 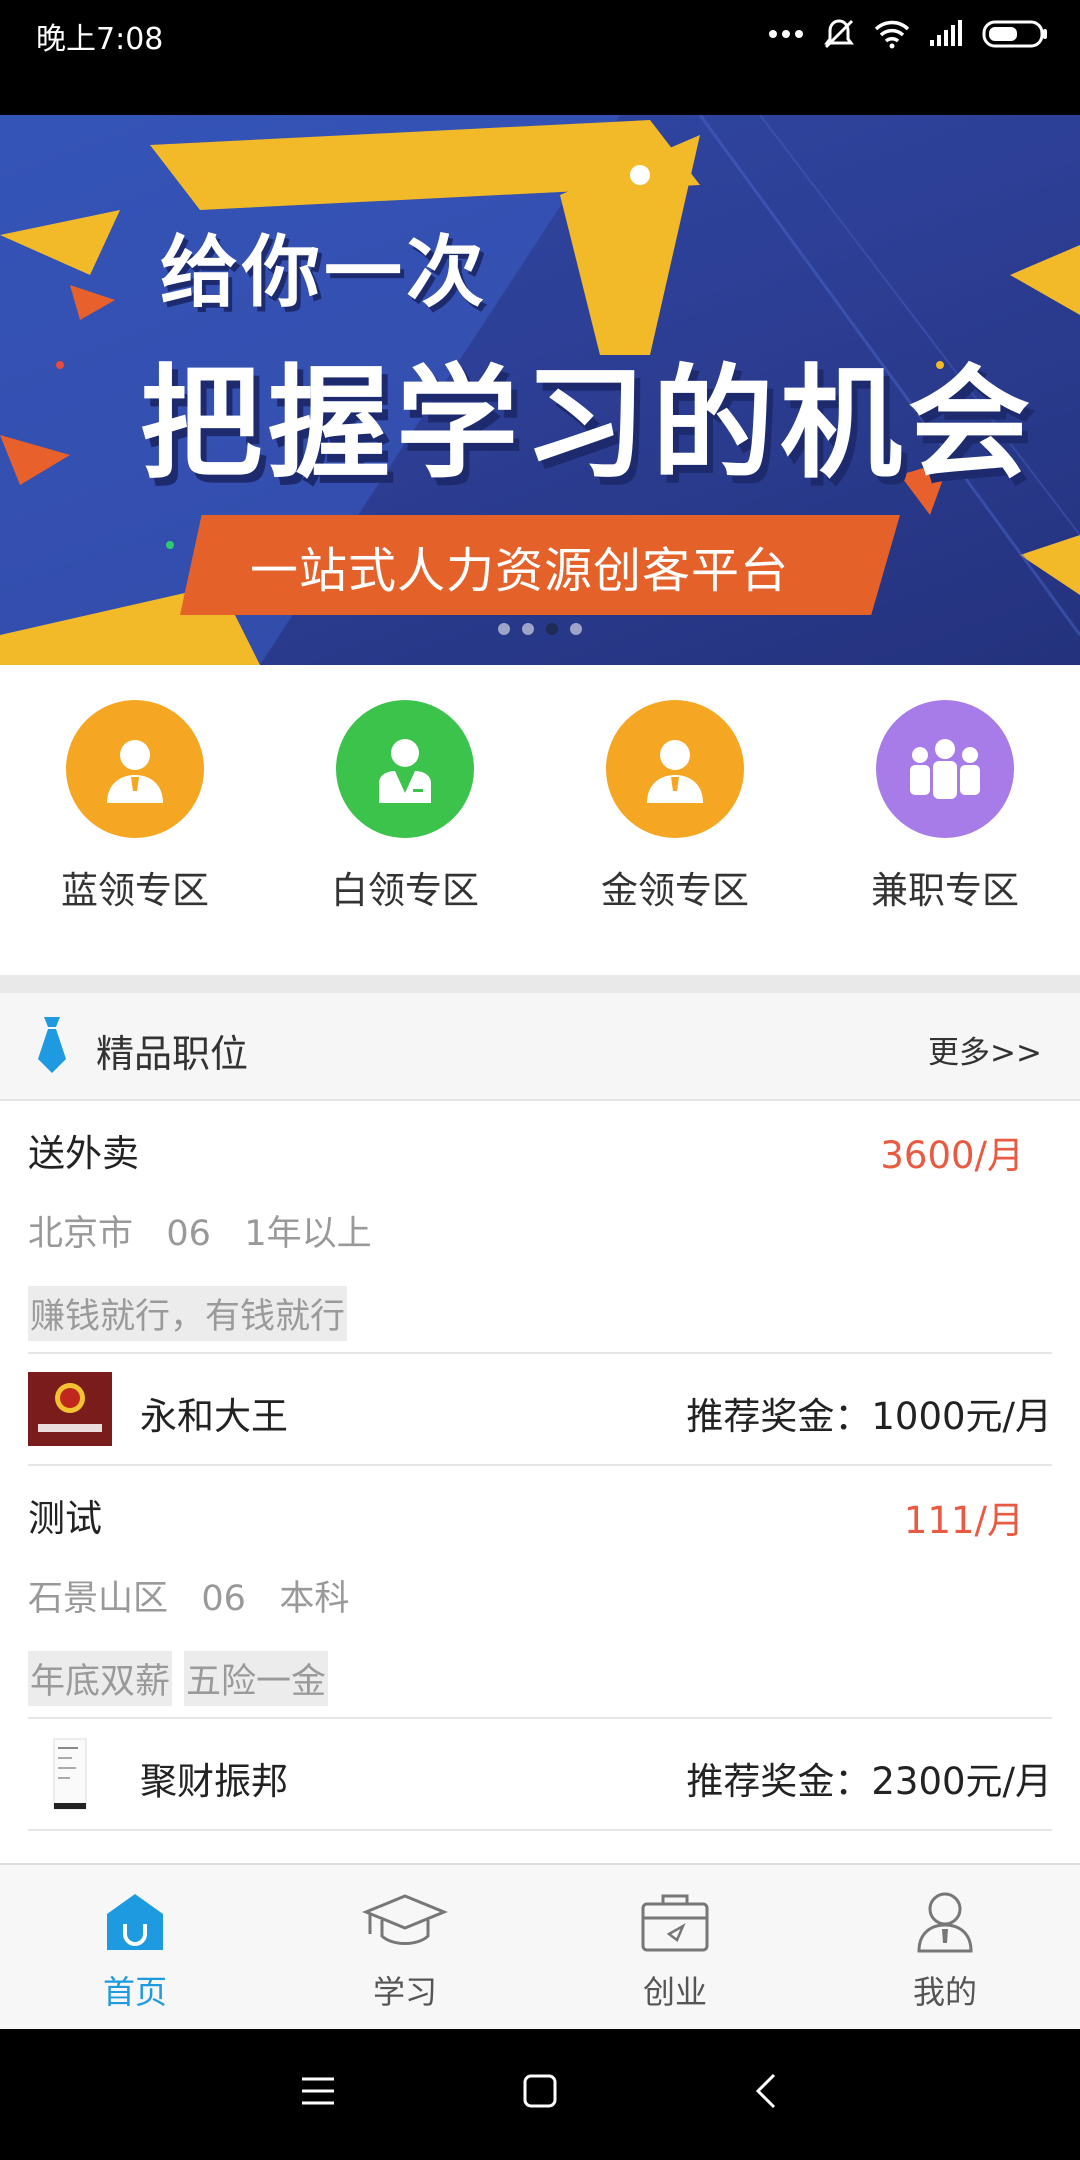 I want to click on home-icon, so click(x=135, y=1922).